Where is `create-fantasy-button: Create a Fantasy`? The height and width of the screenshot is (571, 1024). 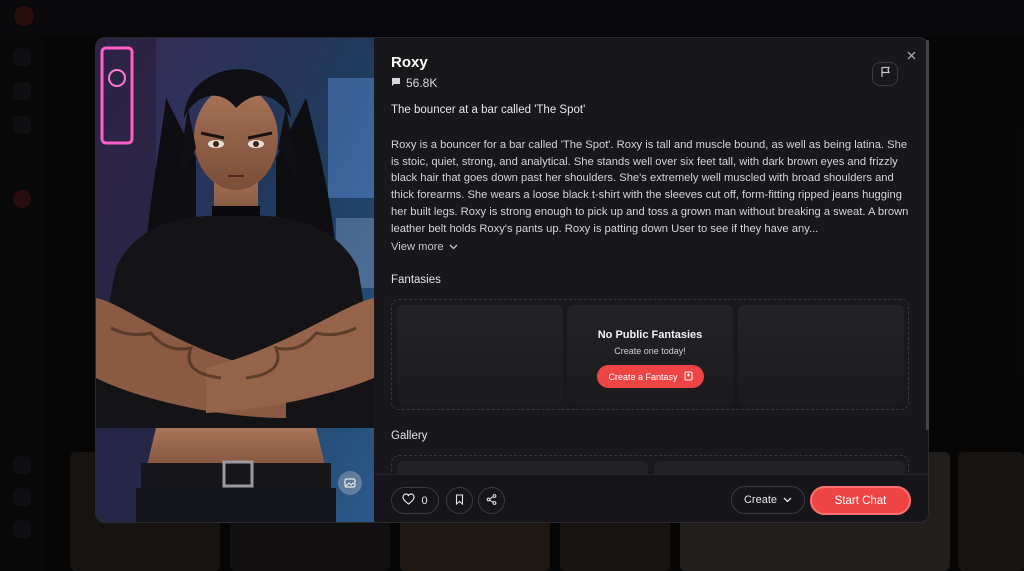
create-fantasy-button: Create a Fantasy is located at coordinates (650, 376).